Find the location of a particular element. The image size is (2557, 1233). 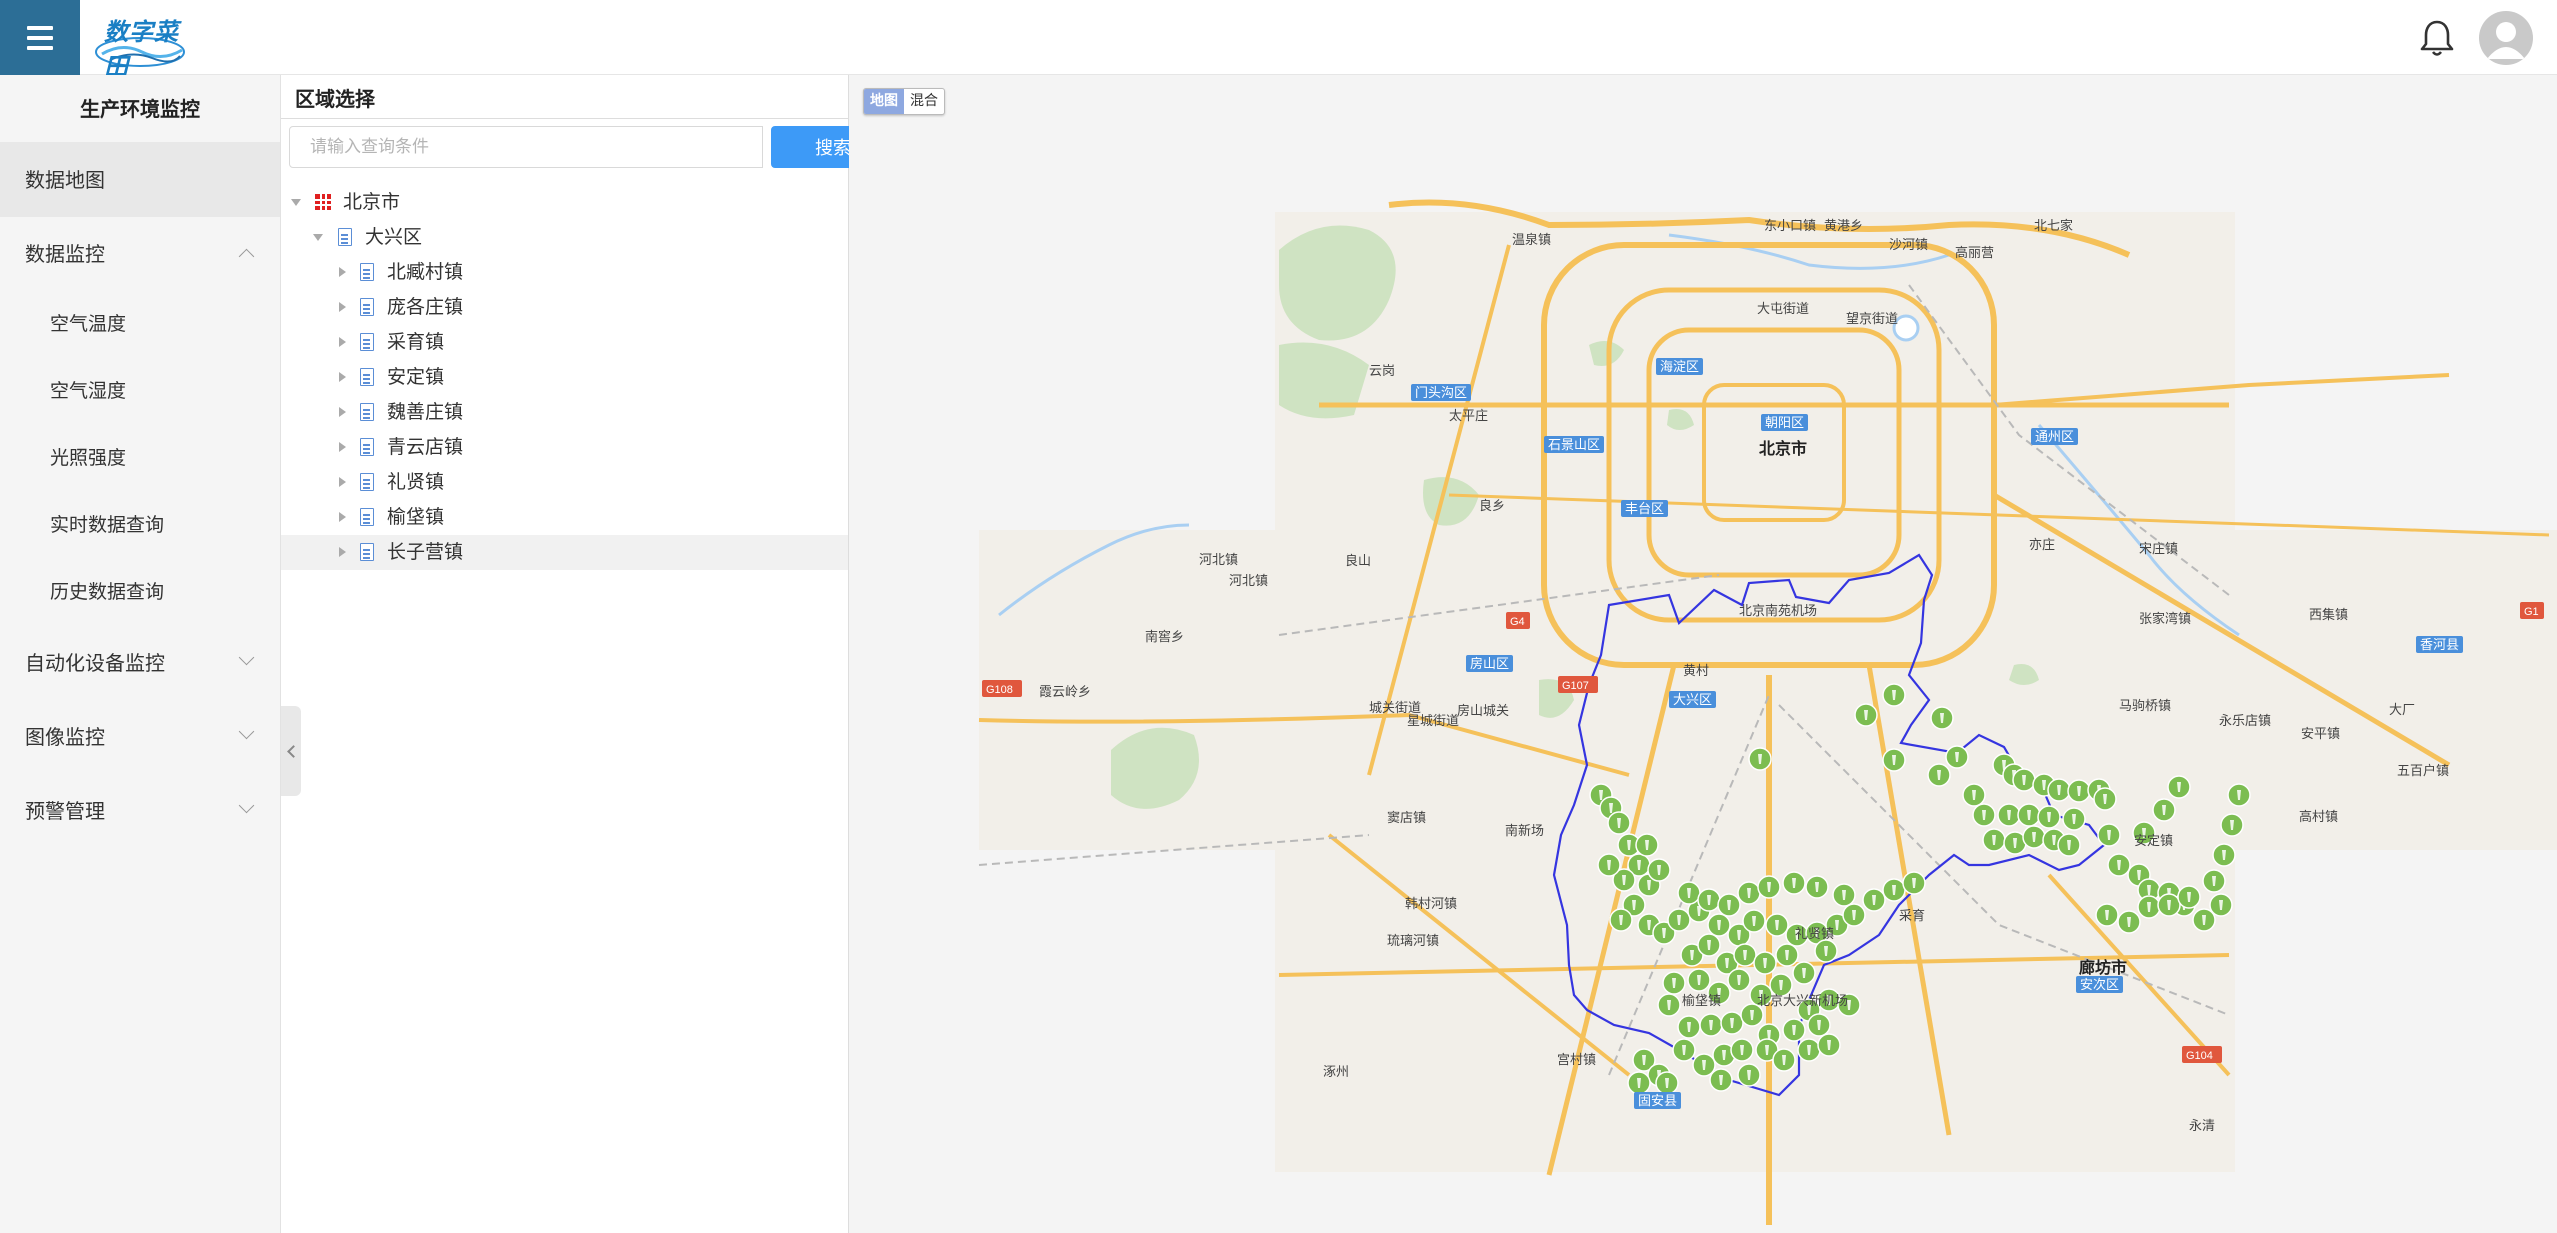

tree-node-town: 安定镇 is located at coordinates (564, 377).